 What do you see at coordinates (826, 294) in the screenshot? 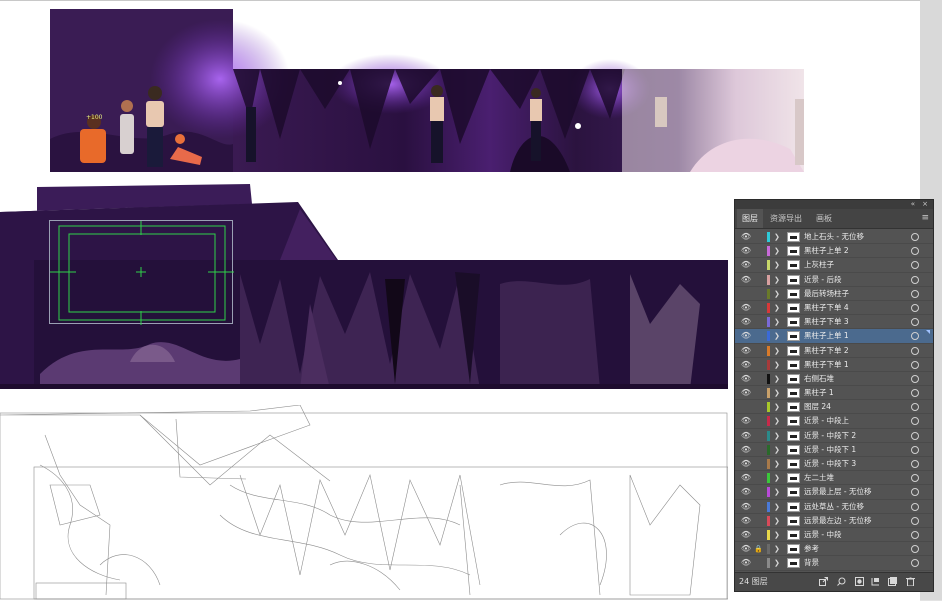
I see `layer-name: 最后转场柱子` at bounding box center [826, 294].